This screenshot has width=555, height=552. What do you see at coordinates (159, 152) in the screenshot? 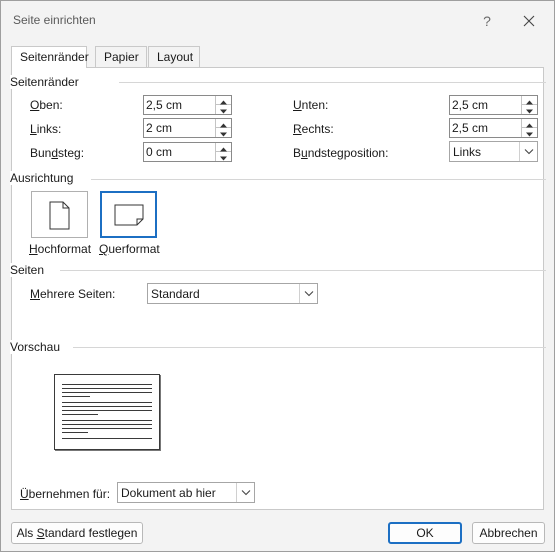
I see `gutter-value: 0 cm` at bounding box center [159, 152].